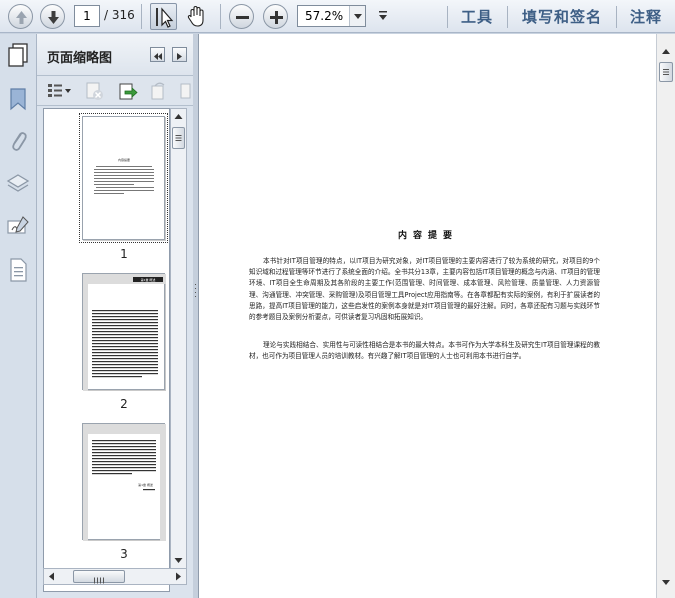 This screenshot has height=598, width=675. What do you see at coordinates (124, 254) in the screenshot?
I see `thumbnail-label: 1` at bounding box center [124, 254].